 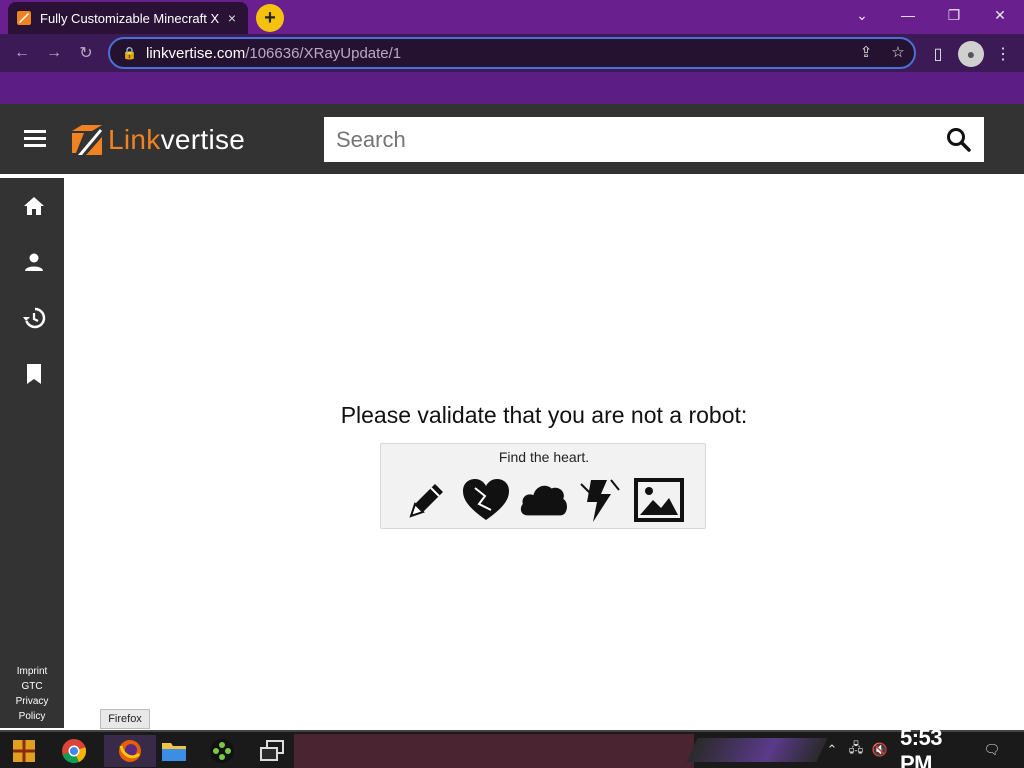 What do you see at coordinates (486, 500) in the screenshot?
I see `heart-icon` at bounding box center [486, 500].